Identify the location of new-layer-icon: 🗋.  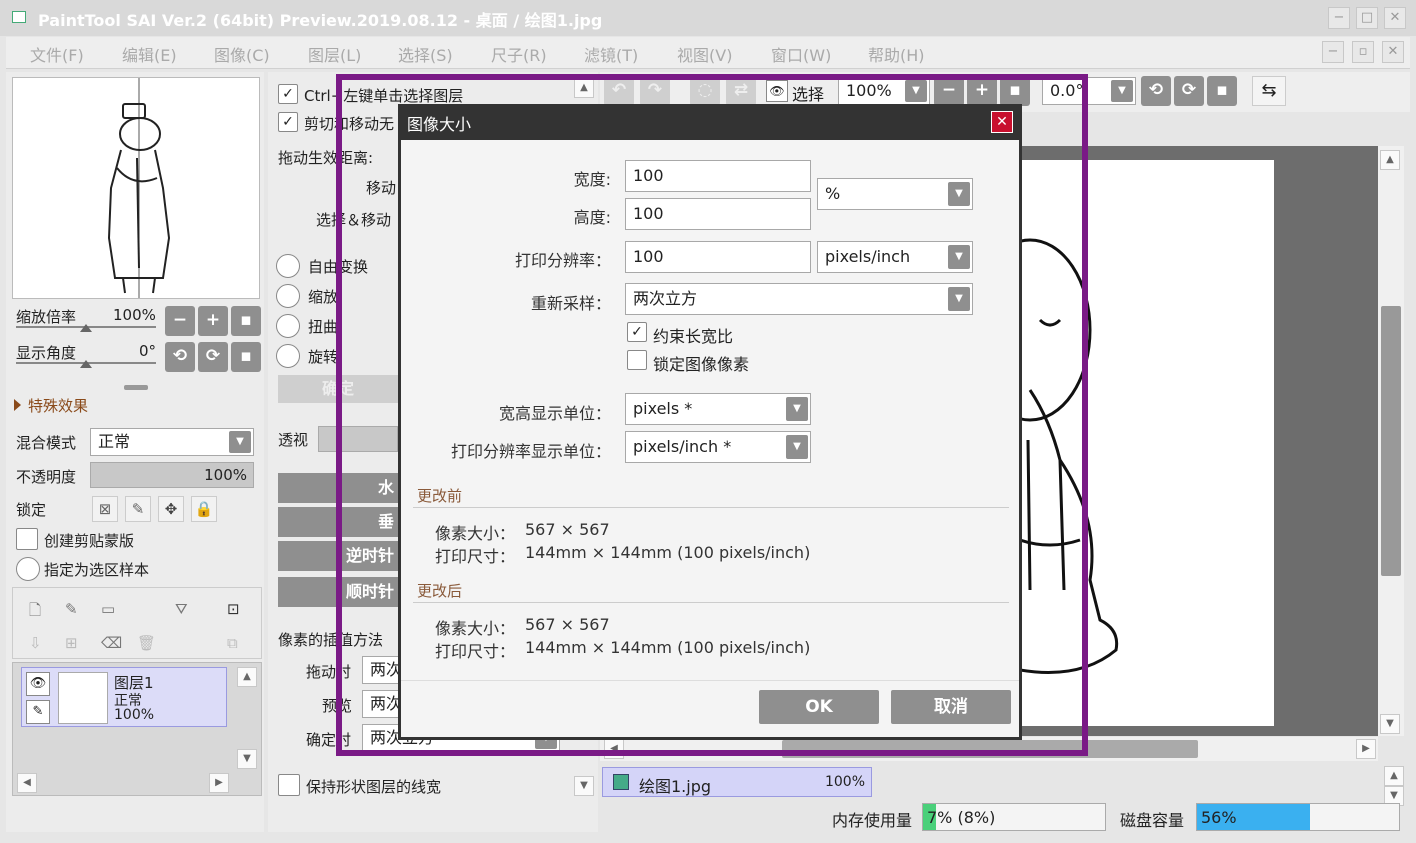
(35, 612).